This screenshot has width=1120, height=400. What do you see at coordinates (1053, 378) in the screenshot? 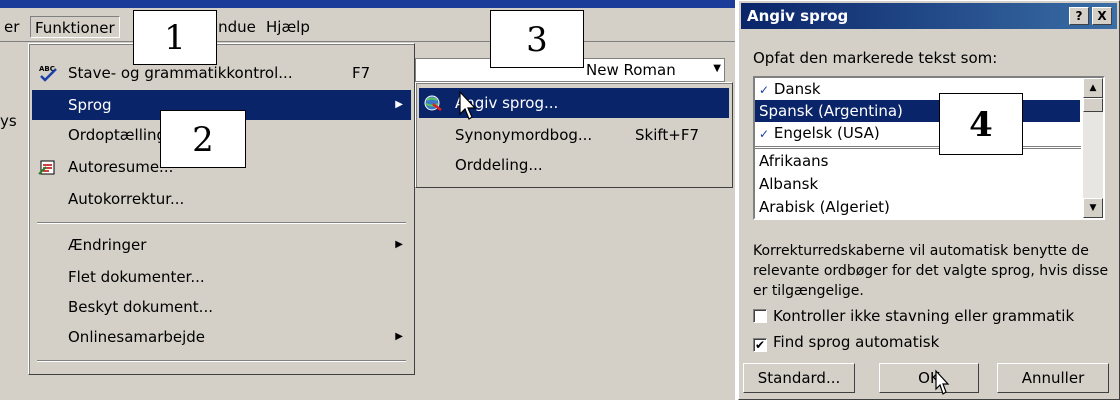
I see `cancel-button: Annuller` at bounding box center [1053, 378].